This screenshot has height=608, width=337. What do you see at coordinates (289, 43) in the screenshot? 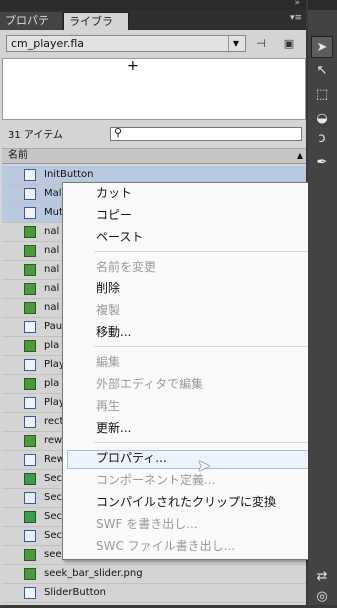
I see `new-library-panel-icon: ▣` at bounding box center [289, 43].